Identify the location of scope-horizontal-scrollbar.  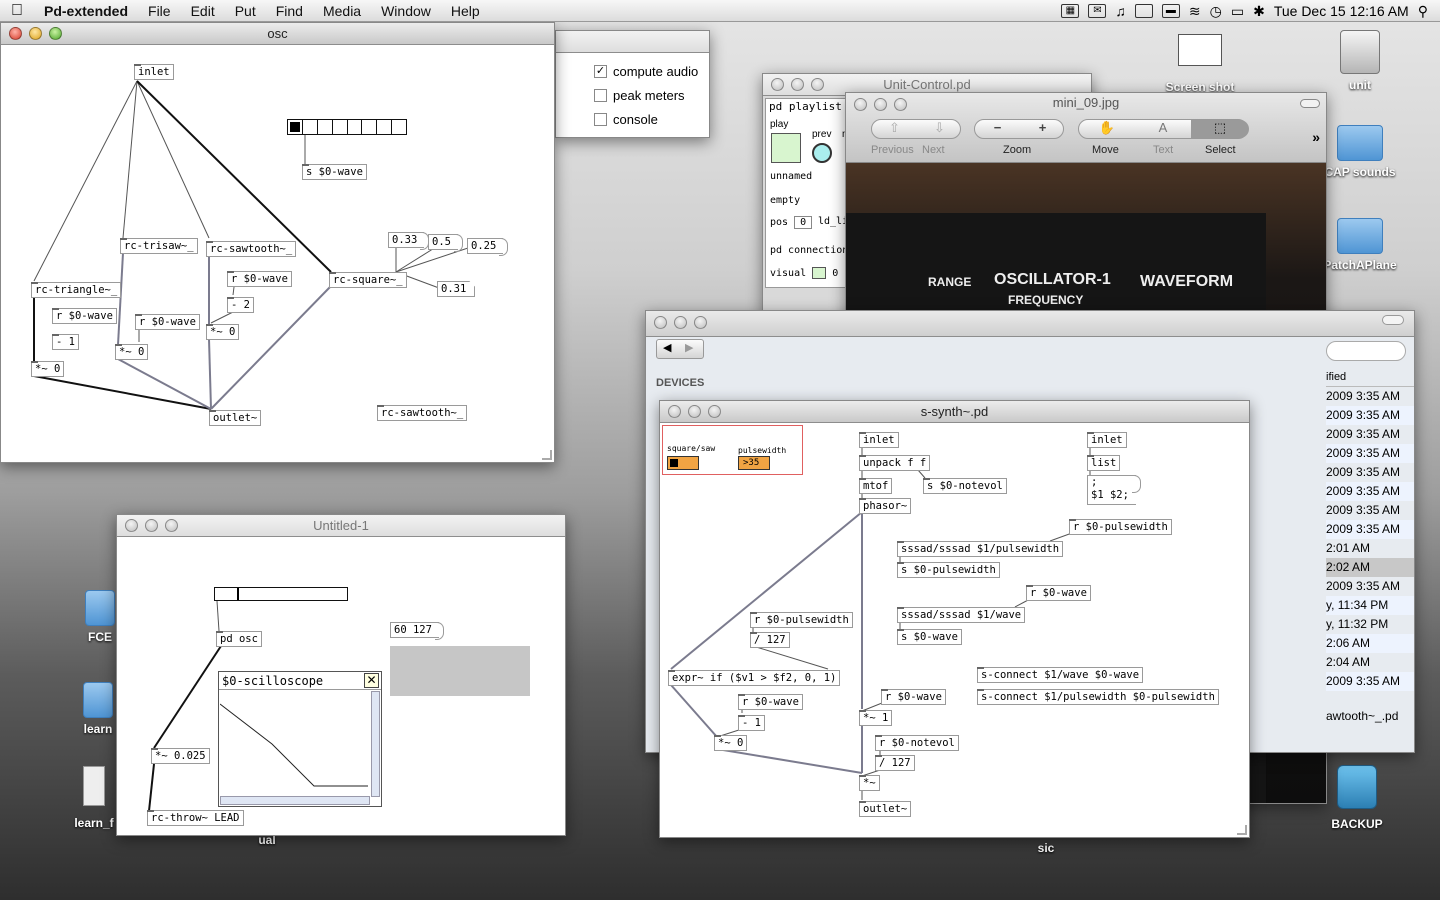
(295, 800).